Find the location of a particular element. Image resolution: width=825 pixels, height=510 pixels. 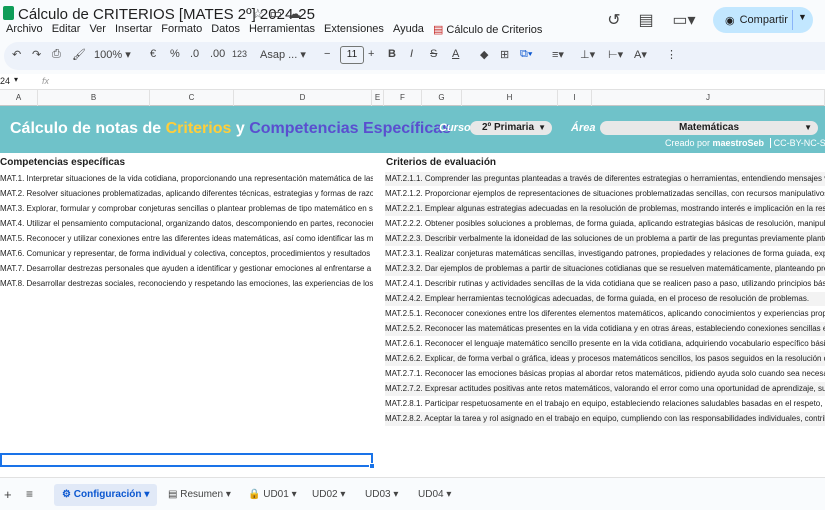

tab-ud01: 🔒 UD01 ▾ is located at coordinates (272, 495).